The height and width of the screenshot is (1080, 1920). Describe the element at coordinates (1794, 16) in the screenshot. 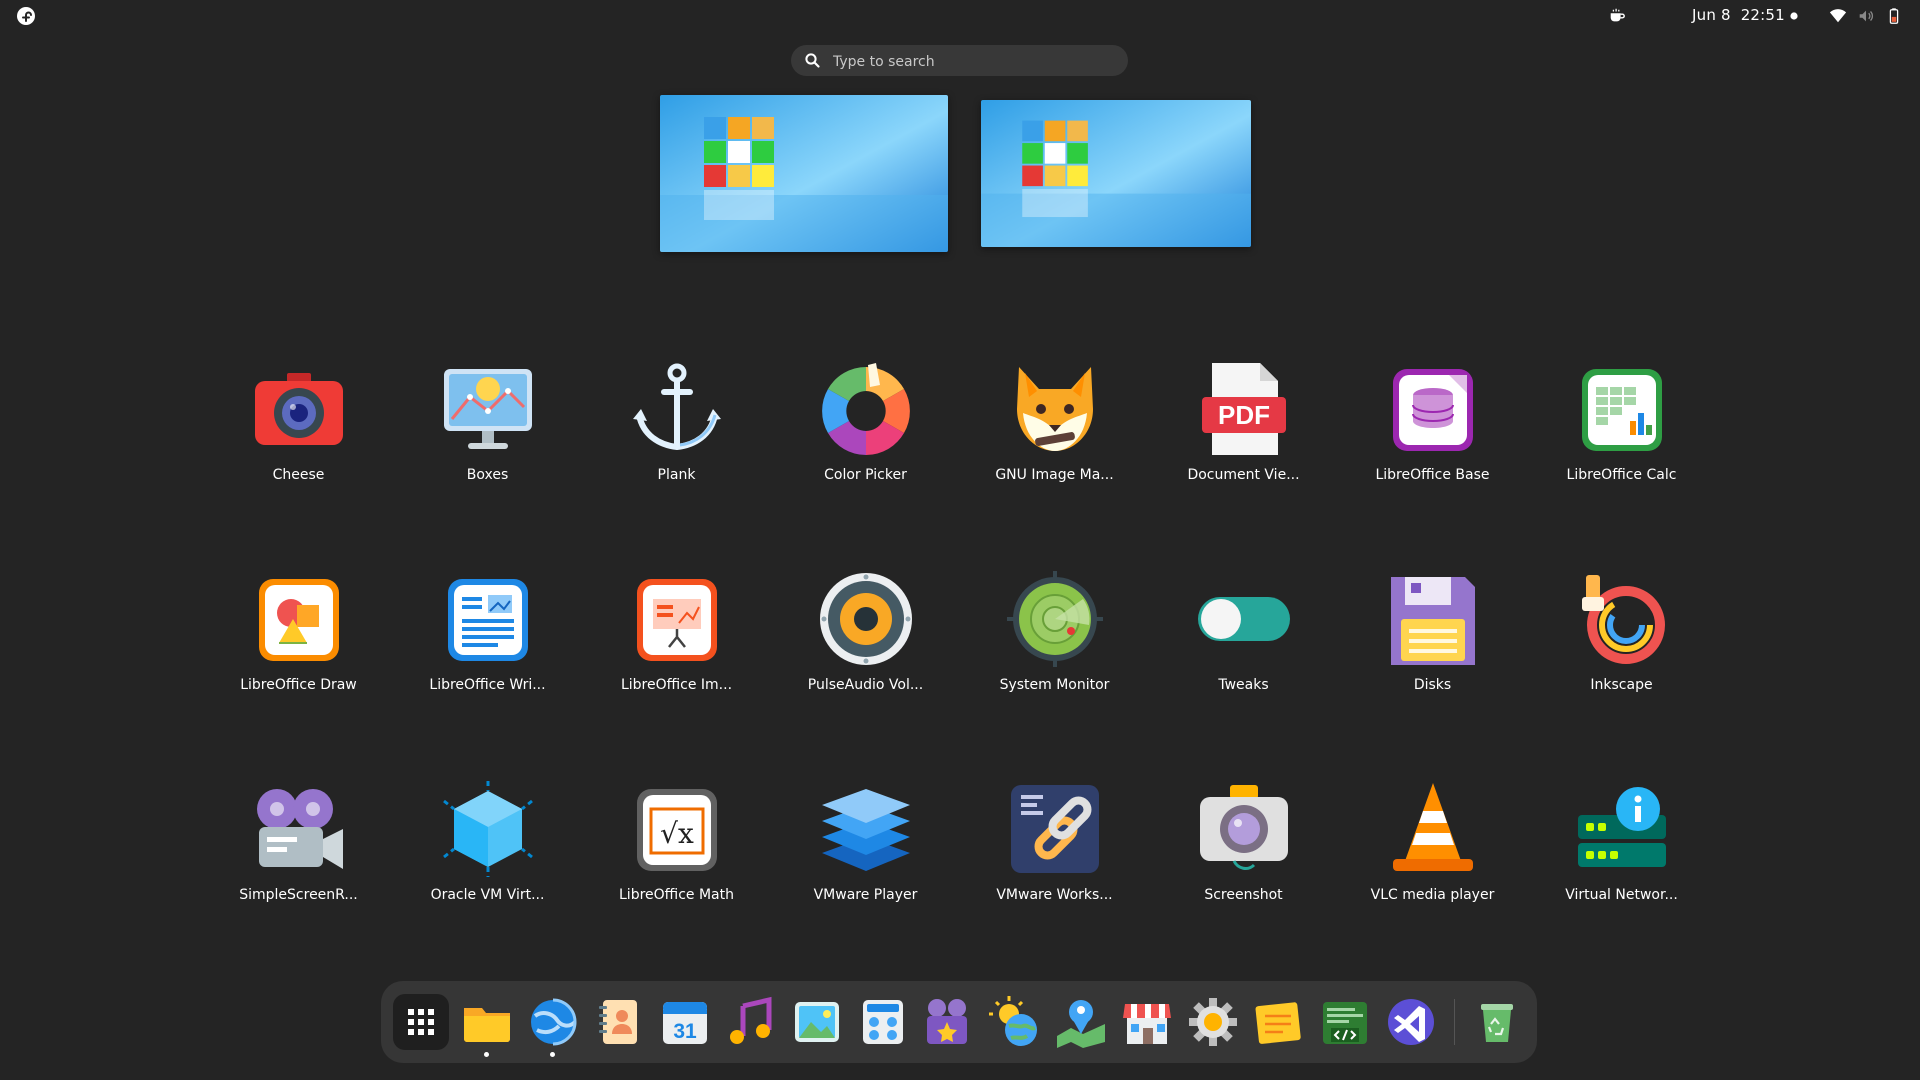

I see `notification-dot-icon` at that location.